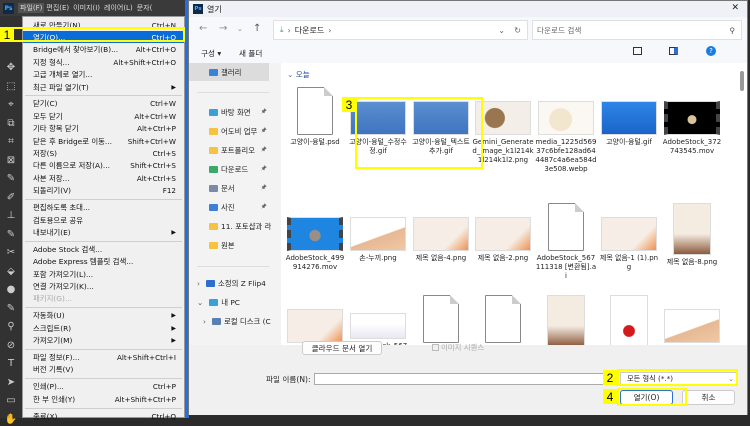 The image size is (750, 426). I want to click on nav-item: 포트폴리오 📌, so click(230, 150).